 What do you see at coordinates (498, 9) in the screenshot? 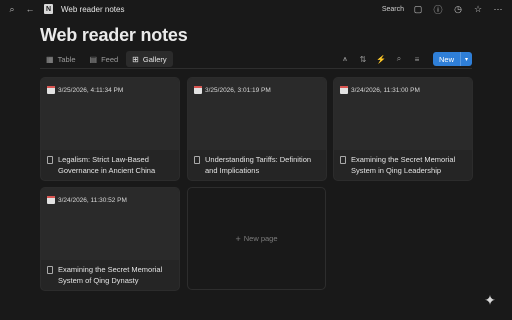
I see `more-icon: ⋯` at bounding box center [498, 9].